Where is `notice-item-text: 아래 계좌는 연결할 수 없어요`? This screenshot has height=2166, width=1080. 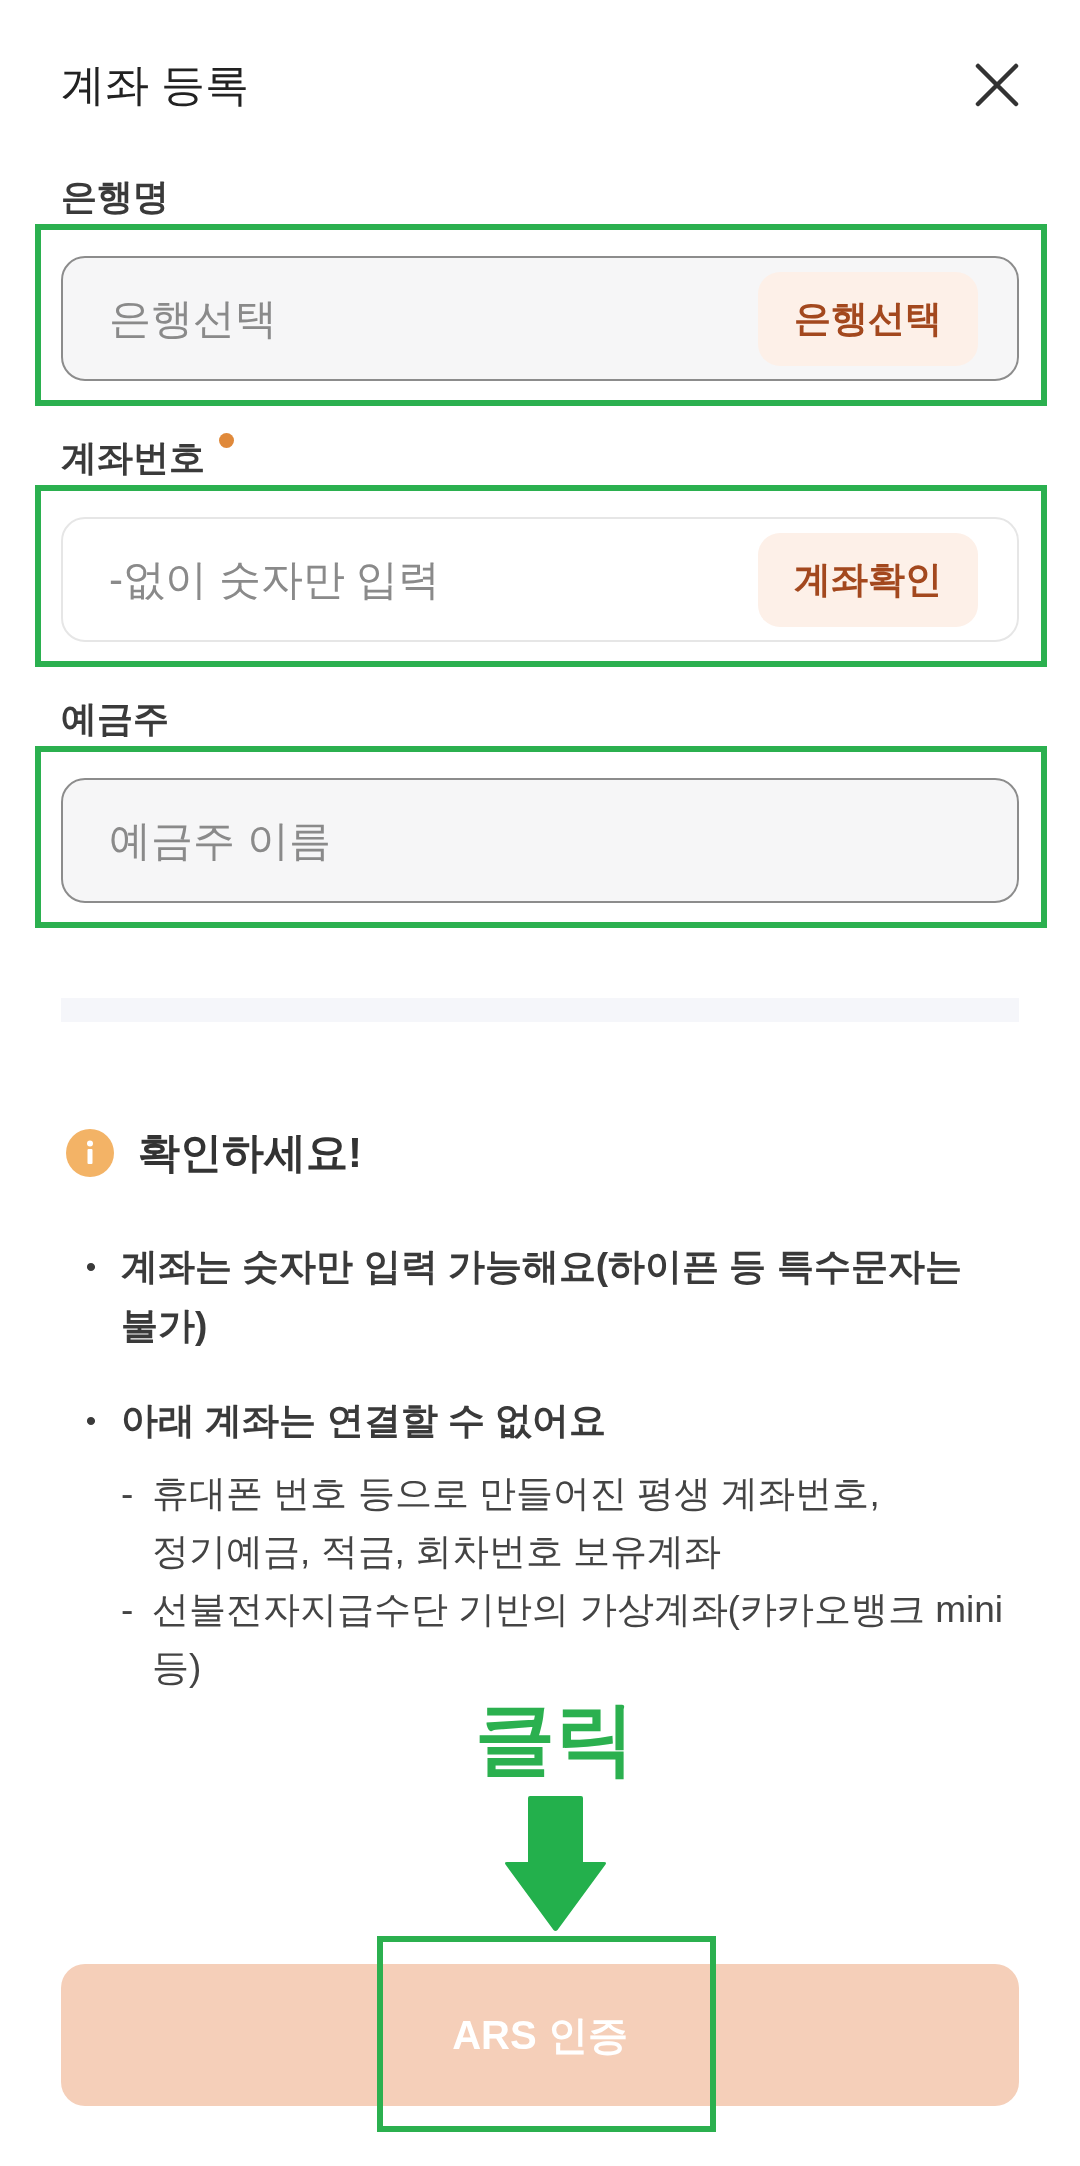 notice-item-text: 아래 계좌는 연결할 수 없어요 is located at coordinates (364, 1421).